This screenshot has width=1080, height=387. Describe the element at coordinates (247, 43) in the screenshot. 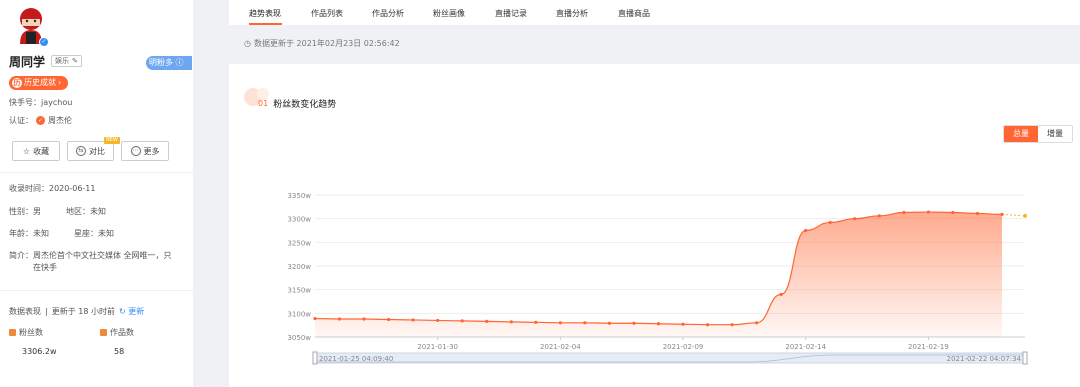

I see `clock-icon: ◷` at that location.